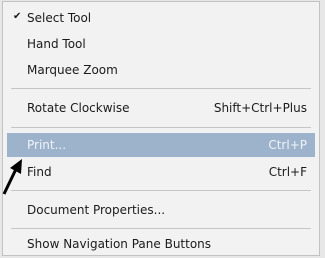 This screenshot has width=325, height=258. I want to click on menu-item-show-navigation-pane-buttons: Show Navigation Pane Buttons, so click(161, 244).